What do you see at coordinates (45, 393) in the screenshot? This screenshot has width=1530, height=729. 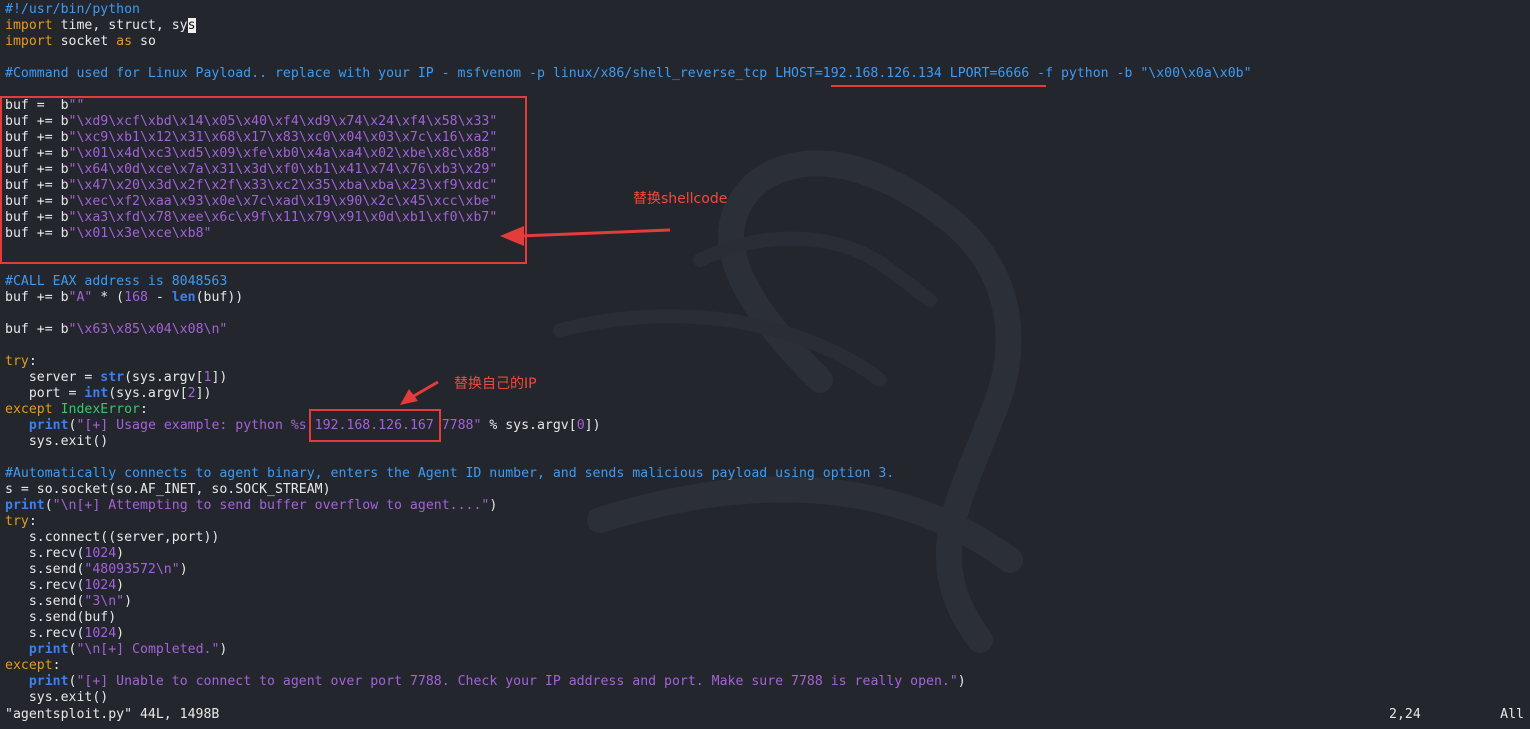 I see `code-token: port =` at bounding box center [45, 393].